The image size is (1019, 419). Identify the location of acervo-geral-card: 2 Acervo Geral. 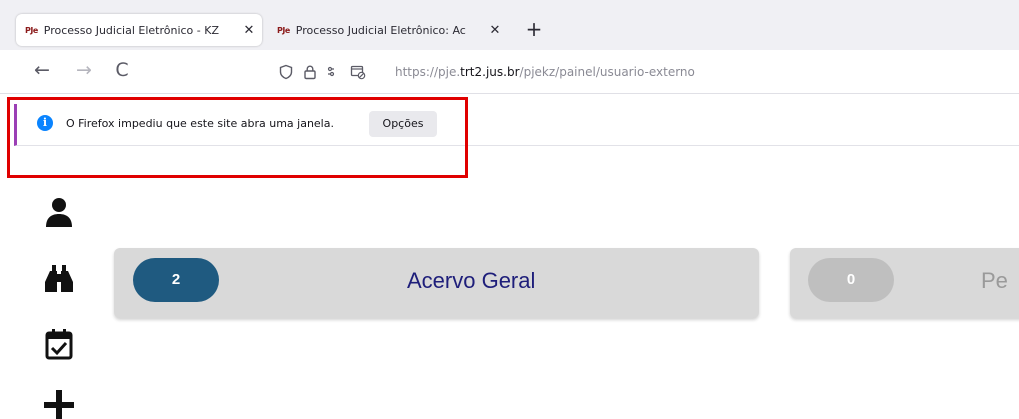
(436, 283).